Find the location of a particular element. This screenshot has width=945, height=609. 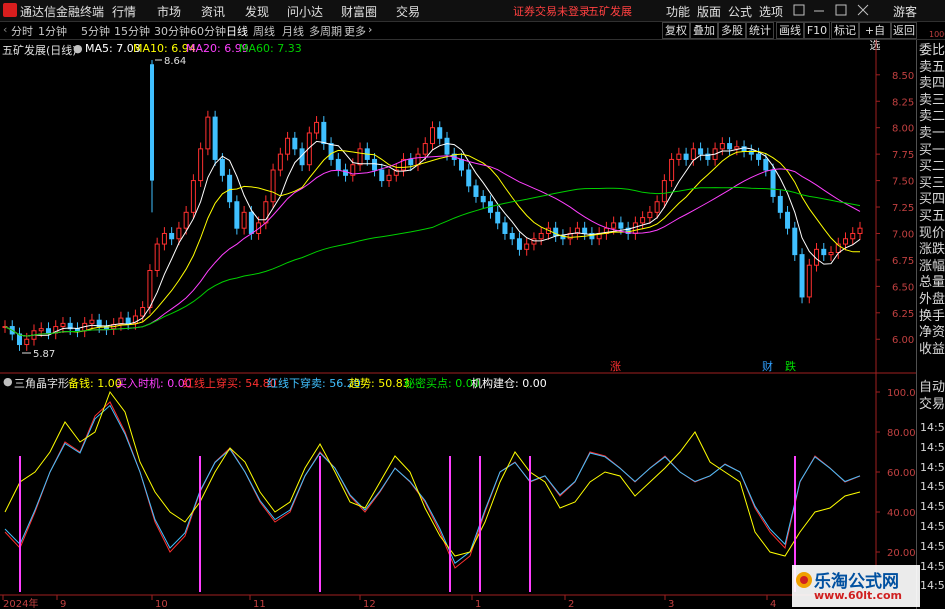

menu-xuanxiang: 选项 is located at coordinates (771, 11).